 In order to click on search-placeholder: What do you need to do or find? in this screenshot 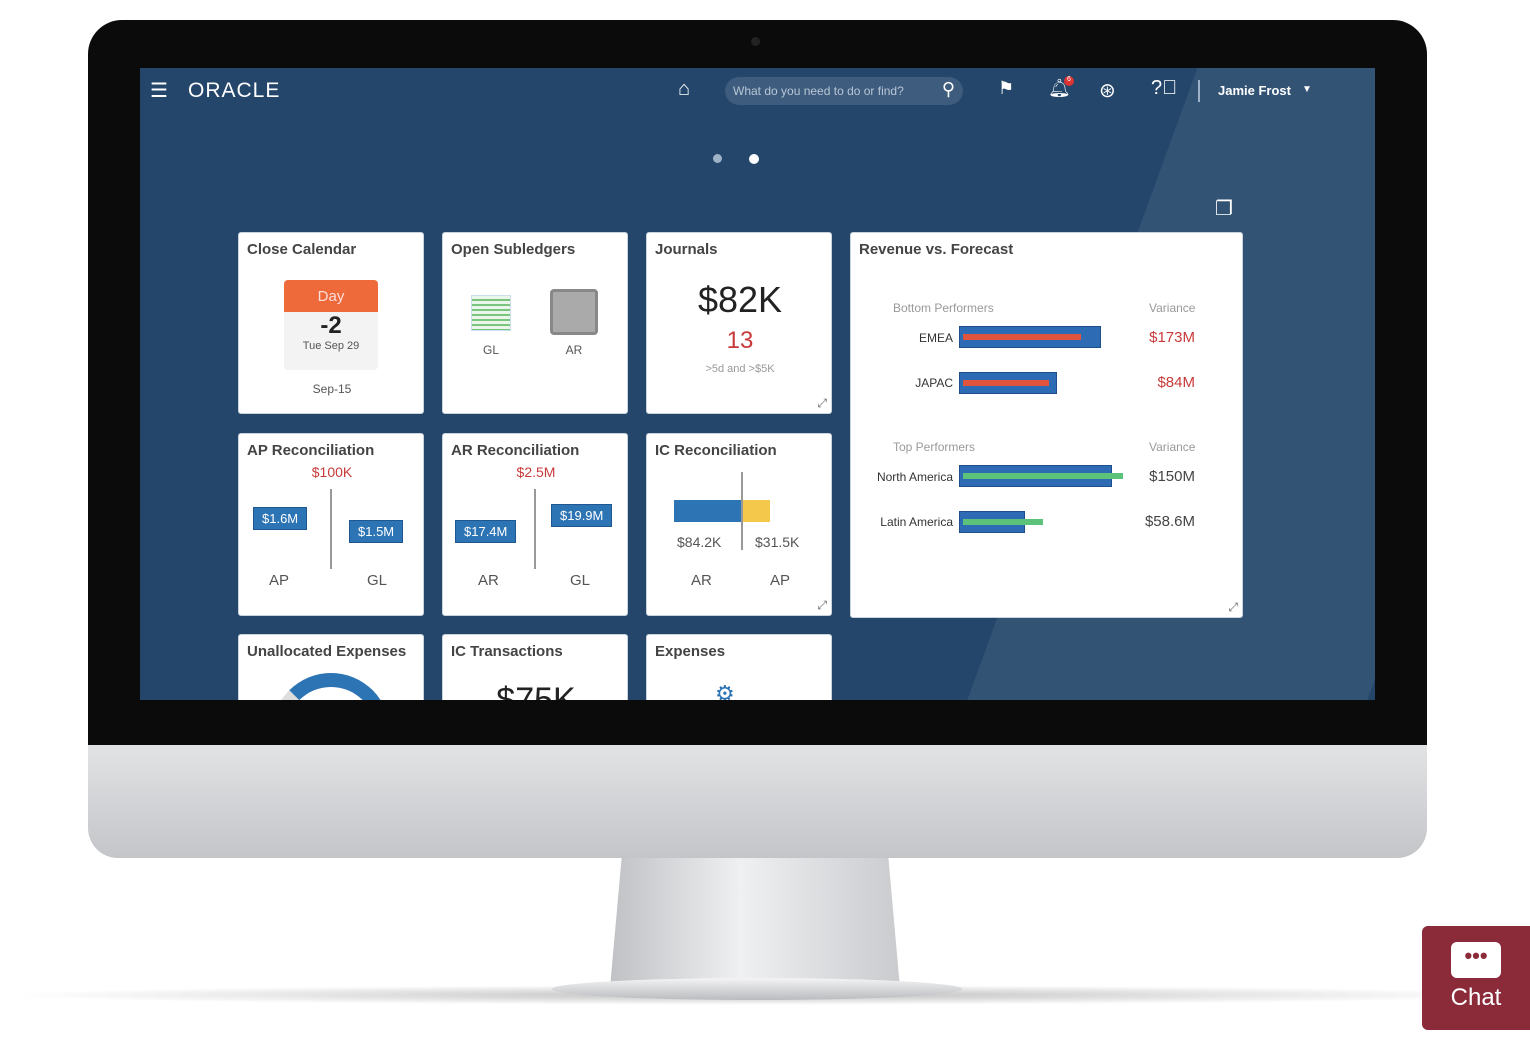, I will do `click(818, 91)`.